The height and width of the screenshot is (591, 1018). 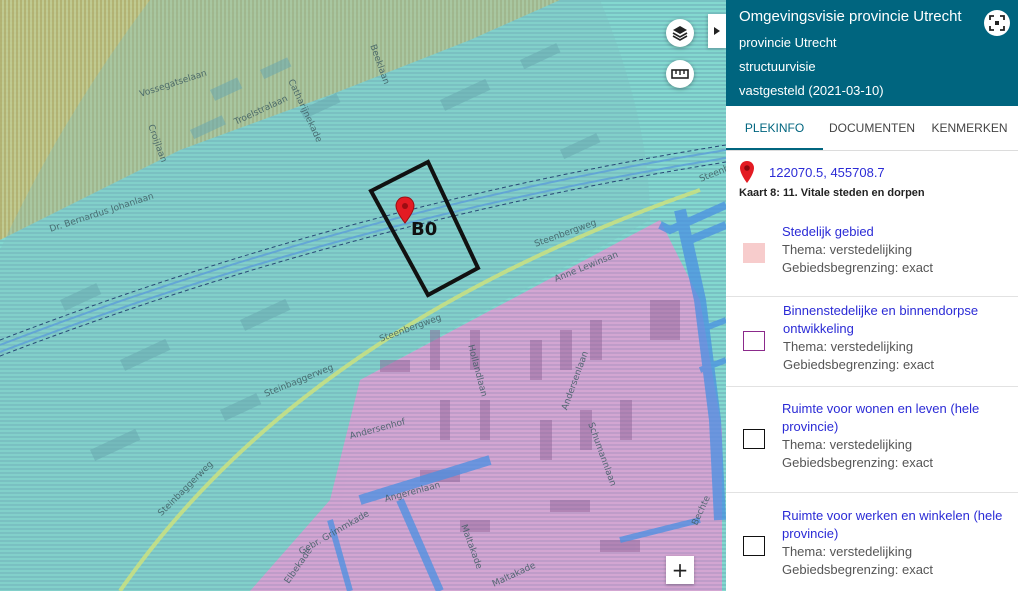 I want to click on marker-label: B0, so click(x=424, y=229).